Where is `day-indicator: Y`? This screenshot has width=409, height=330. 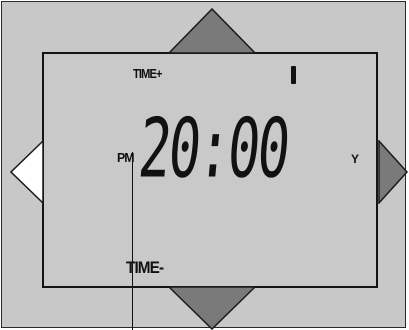 day-indicator: Y is located at coordinates (355, 159).